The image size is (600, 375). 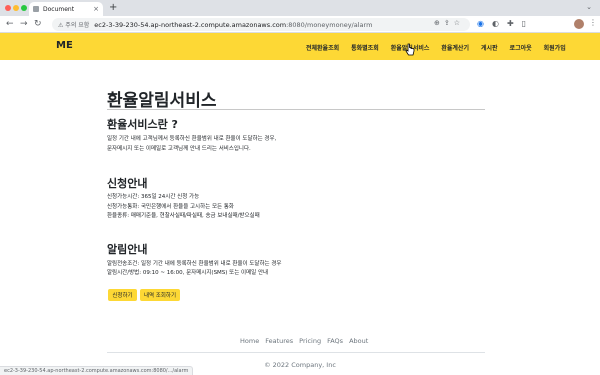 I want to click on section-title-application: 신청안내, so click(x=127, y=183).